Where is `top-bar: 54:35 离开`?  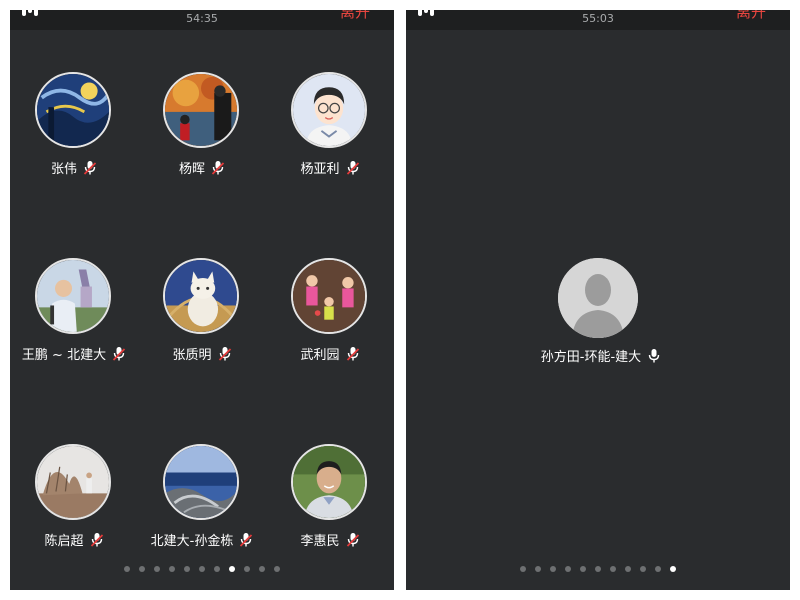 top-bar: 54:35 离开 is located at coordinates (202, 20).